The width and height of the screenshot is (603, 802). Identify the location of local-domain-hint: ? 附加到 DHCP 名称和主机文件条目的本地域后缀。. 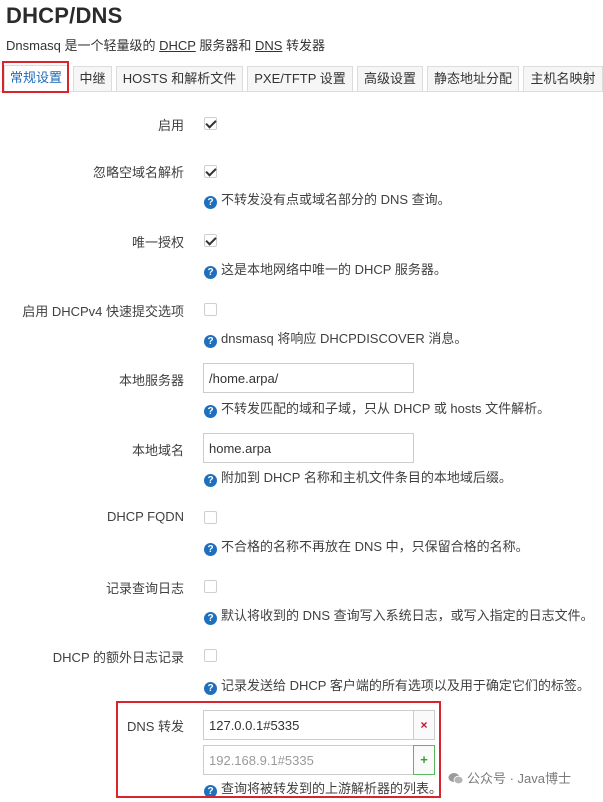
(358, 477).